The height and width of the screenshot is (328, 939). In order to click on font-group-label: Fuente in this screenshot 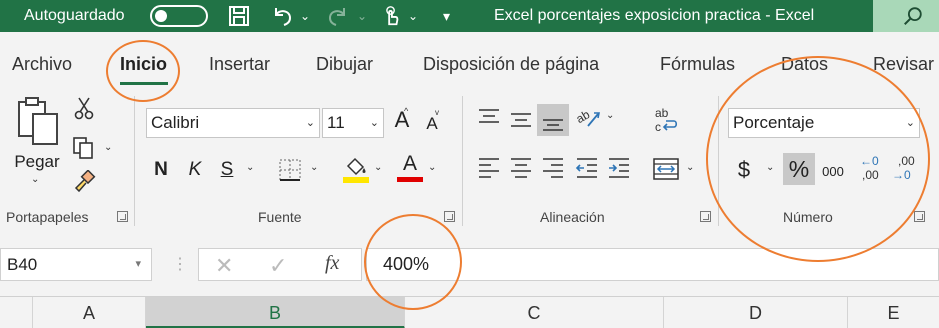, I will do `click(280, 217)`.